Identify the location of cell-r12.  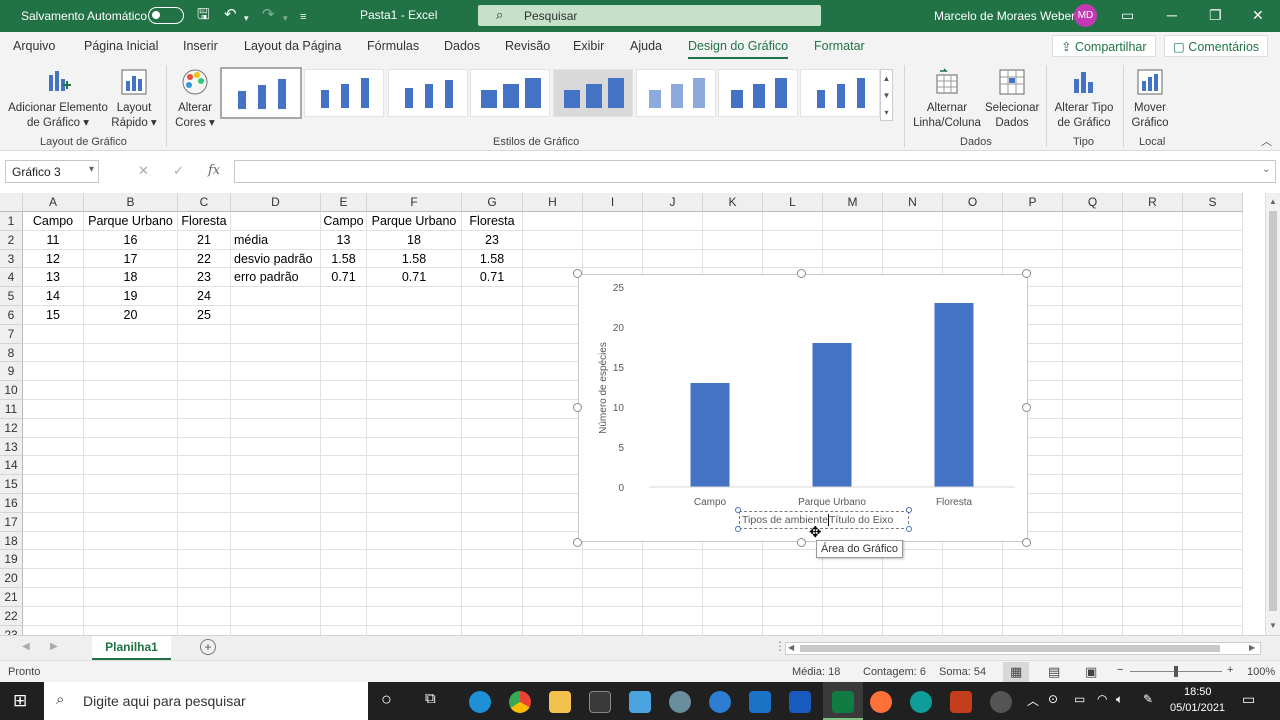
(1153, 428).